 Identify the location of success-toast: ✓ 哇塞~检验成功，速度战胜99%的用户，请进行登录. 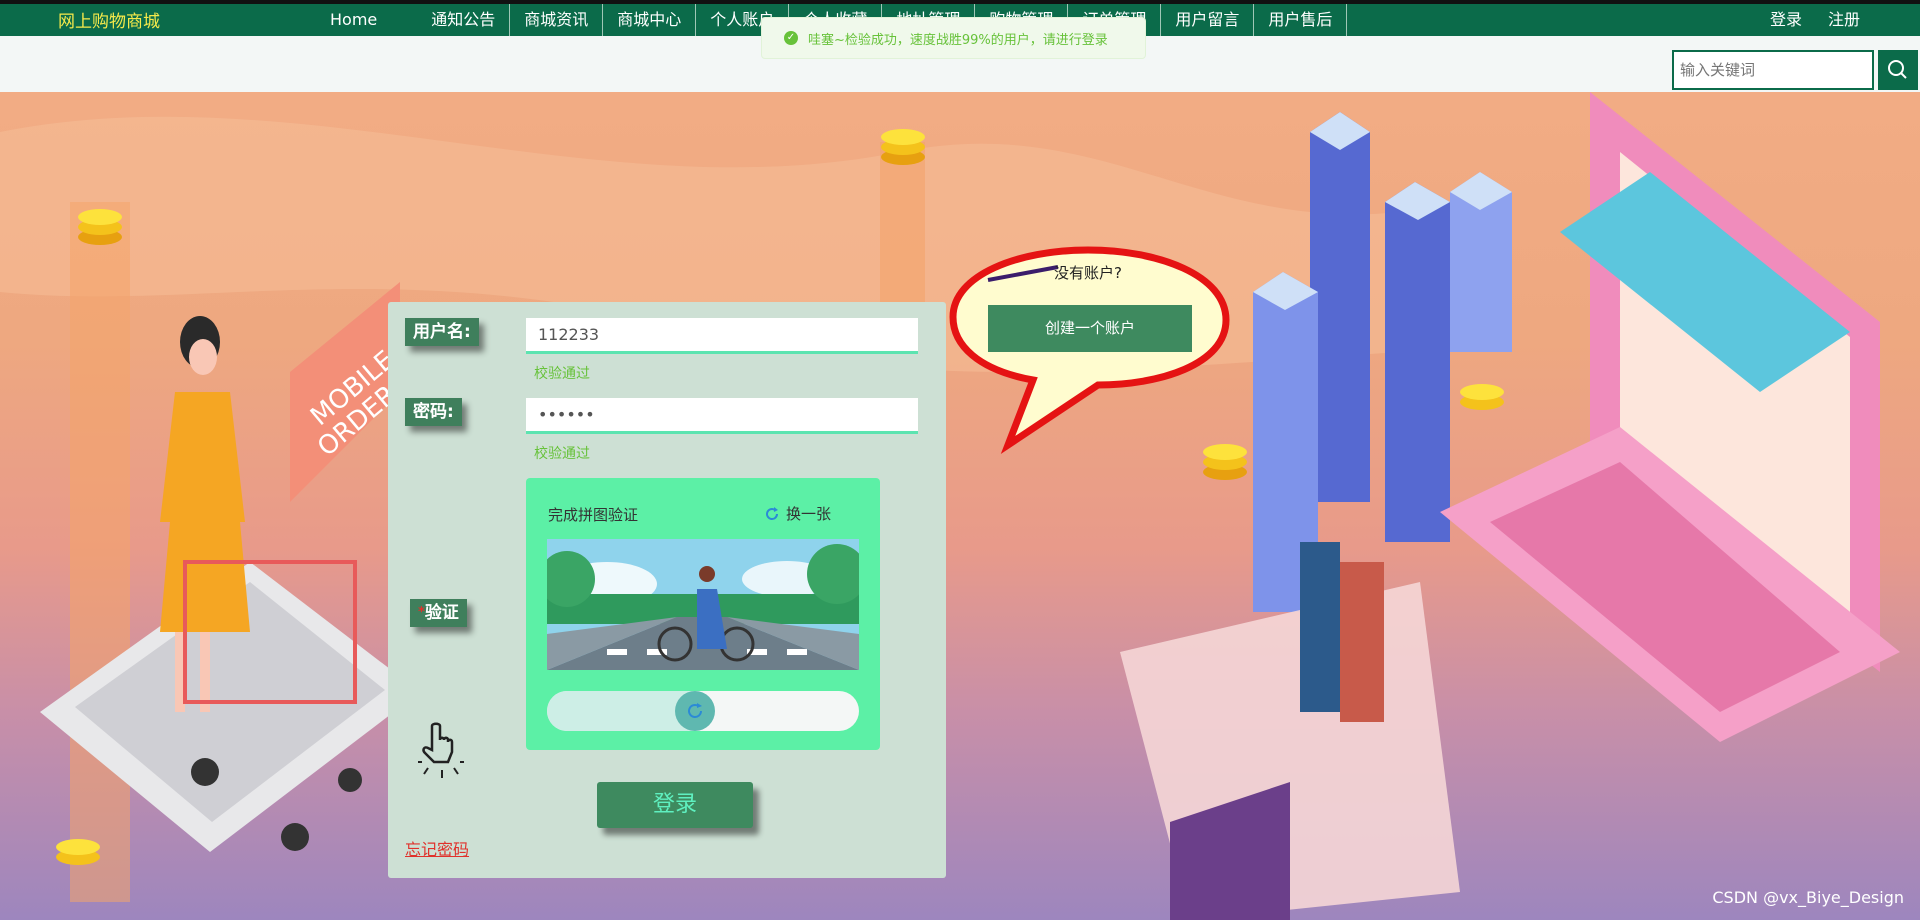
(953, 38).